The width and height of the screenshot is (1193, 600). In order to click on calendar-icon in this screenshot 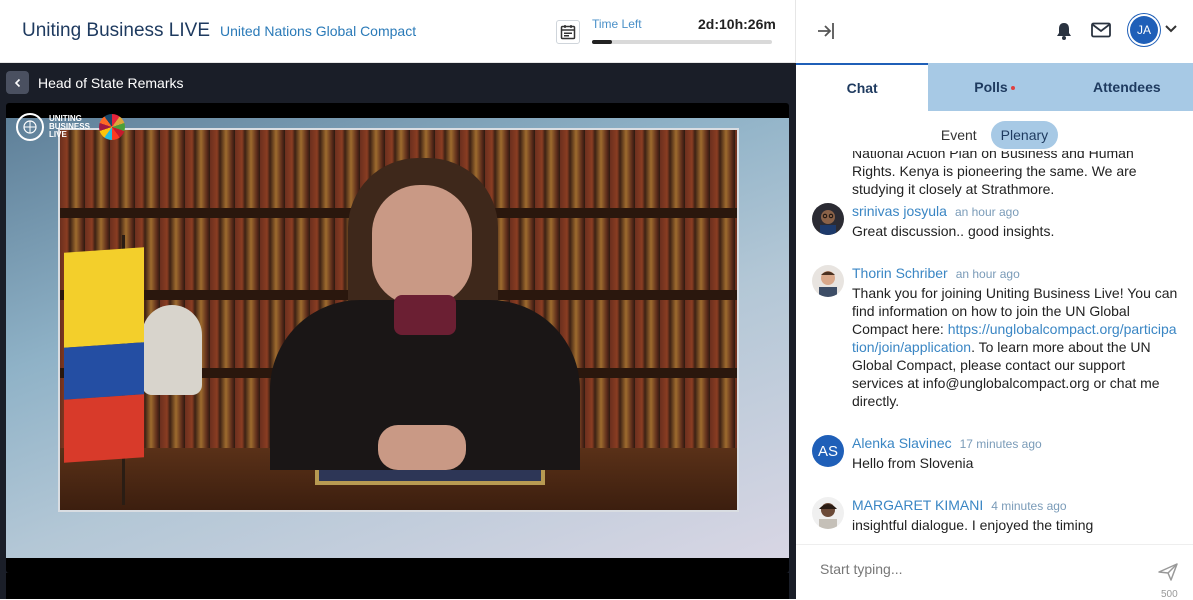, I will do `click(568, 32)`.